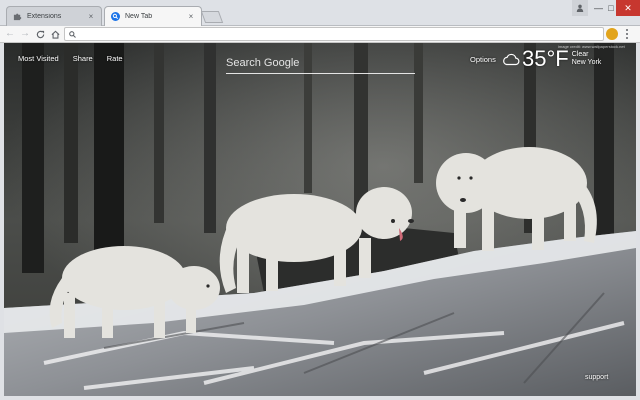  I want to click on most-visited-link: Most Visited, so click(38, 58).